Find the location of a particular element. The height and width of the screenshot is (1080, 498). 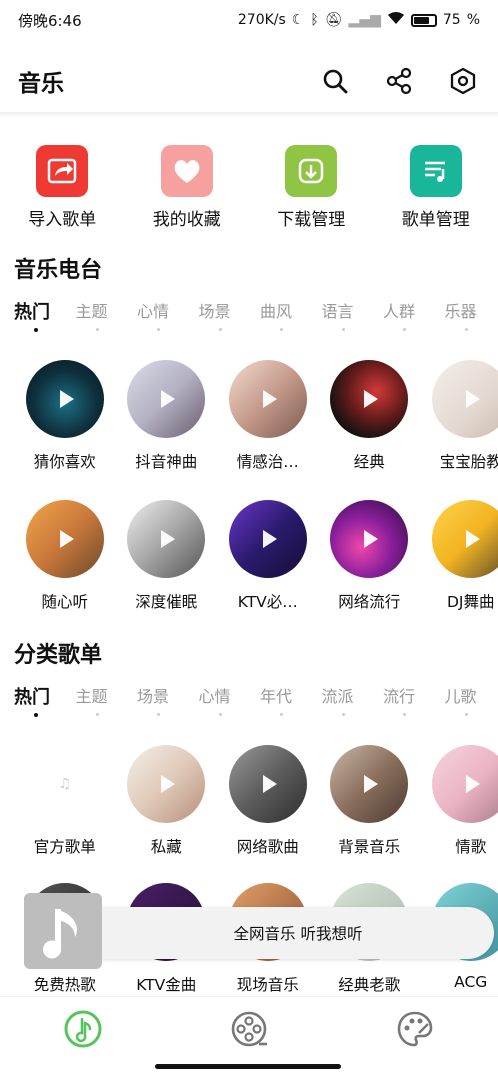

category-item: 网络歌曲 is located at coordinates (268, 801).